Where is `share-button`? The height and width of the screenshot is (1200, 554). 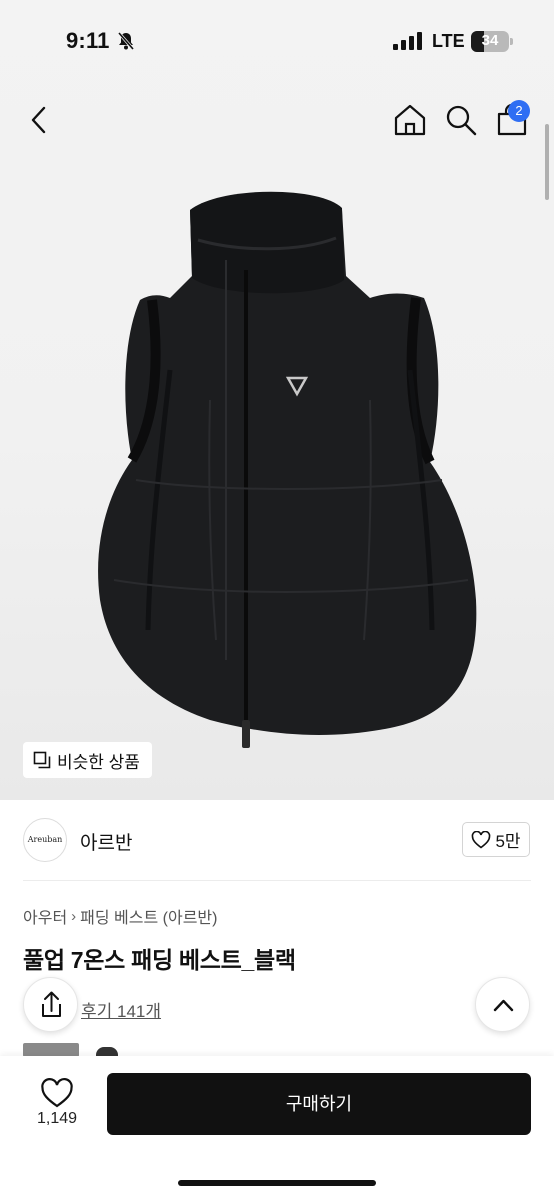 share-button is located at coordinates (50, 1004).